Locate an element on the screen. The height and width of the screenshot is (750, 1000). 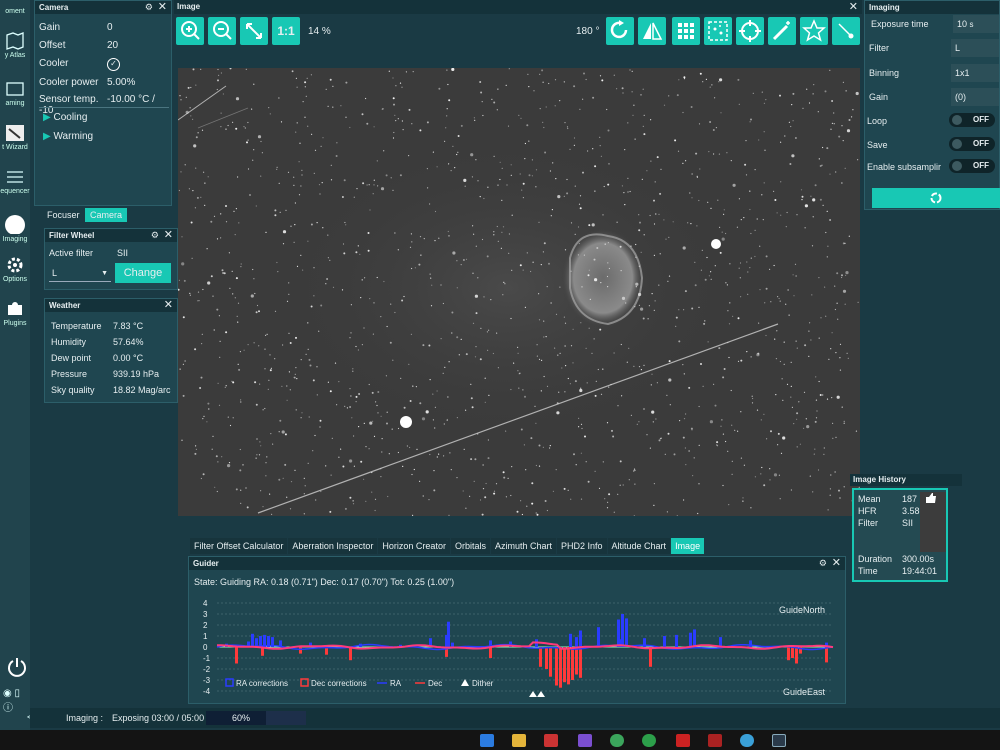
power-icon is located at coordinates (17, 667).